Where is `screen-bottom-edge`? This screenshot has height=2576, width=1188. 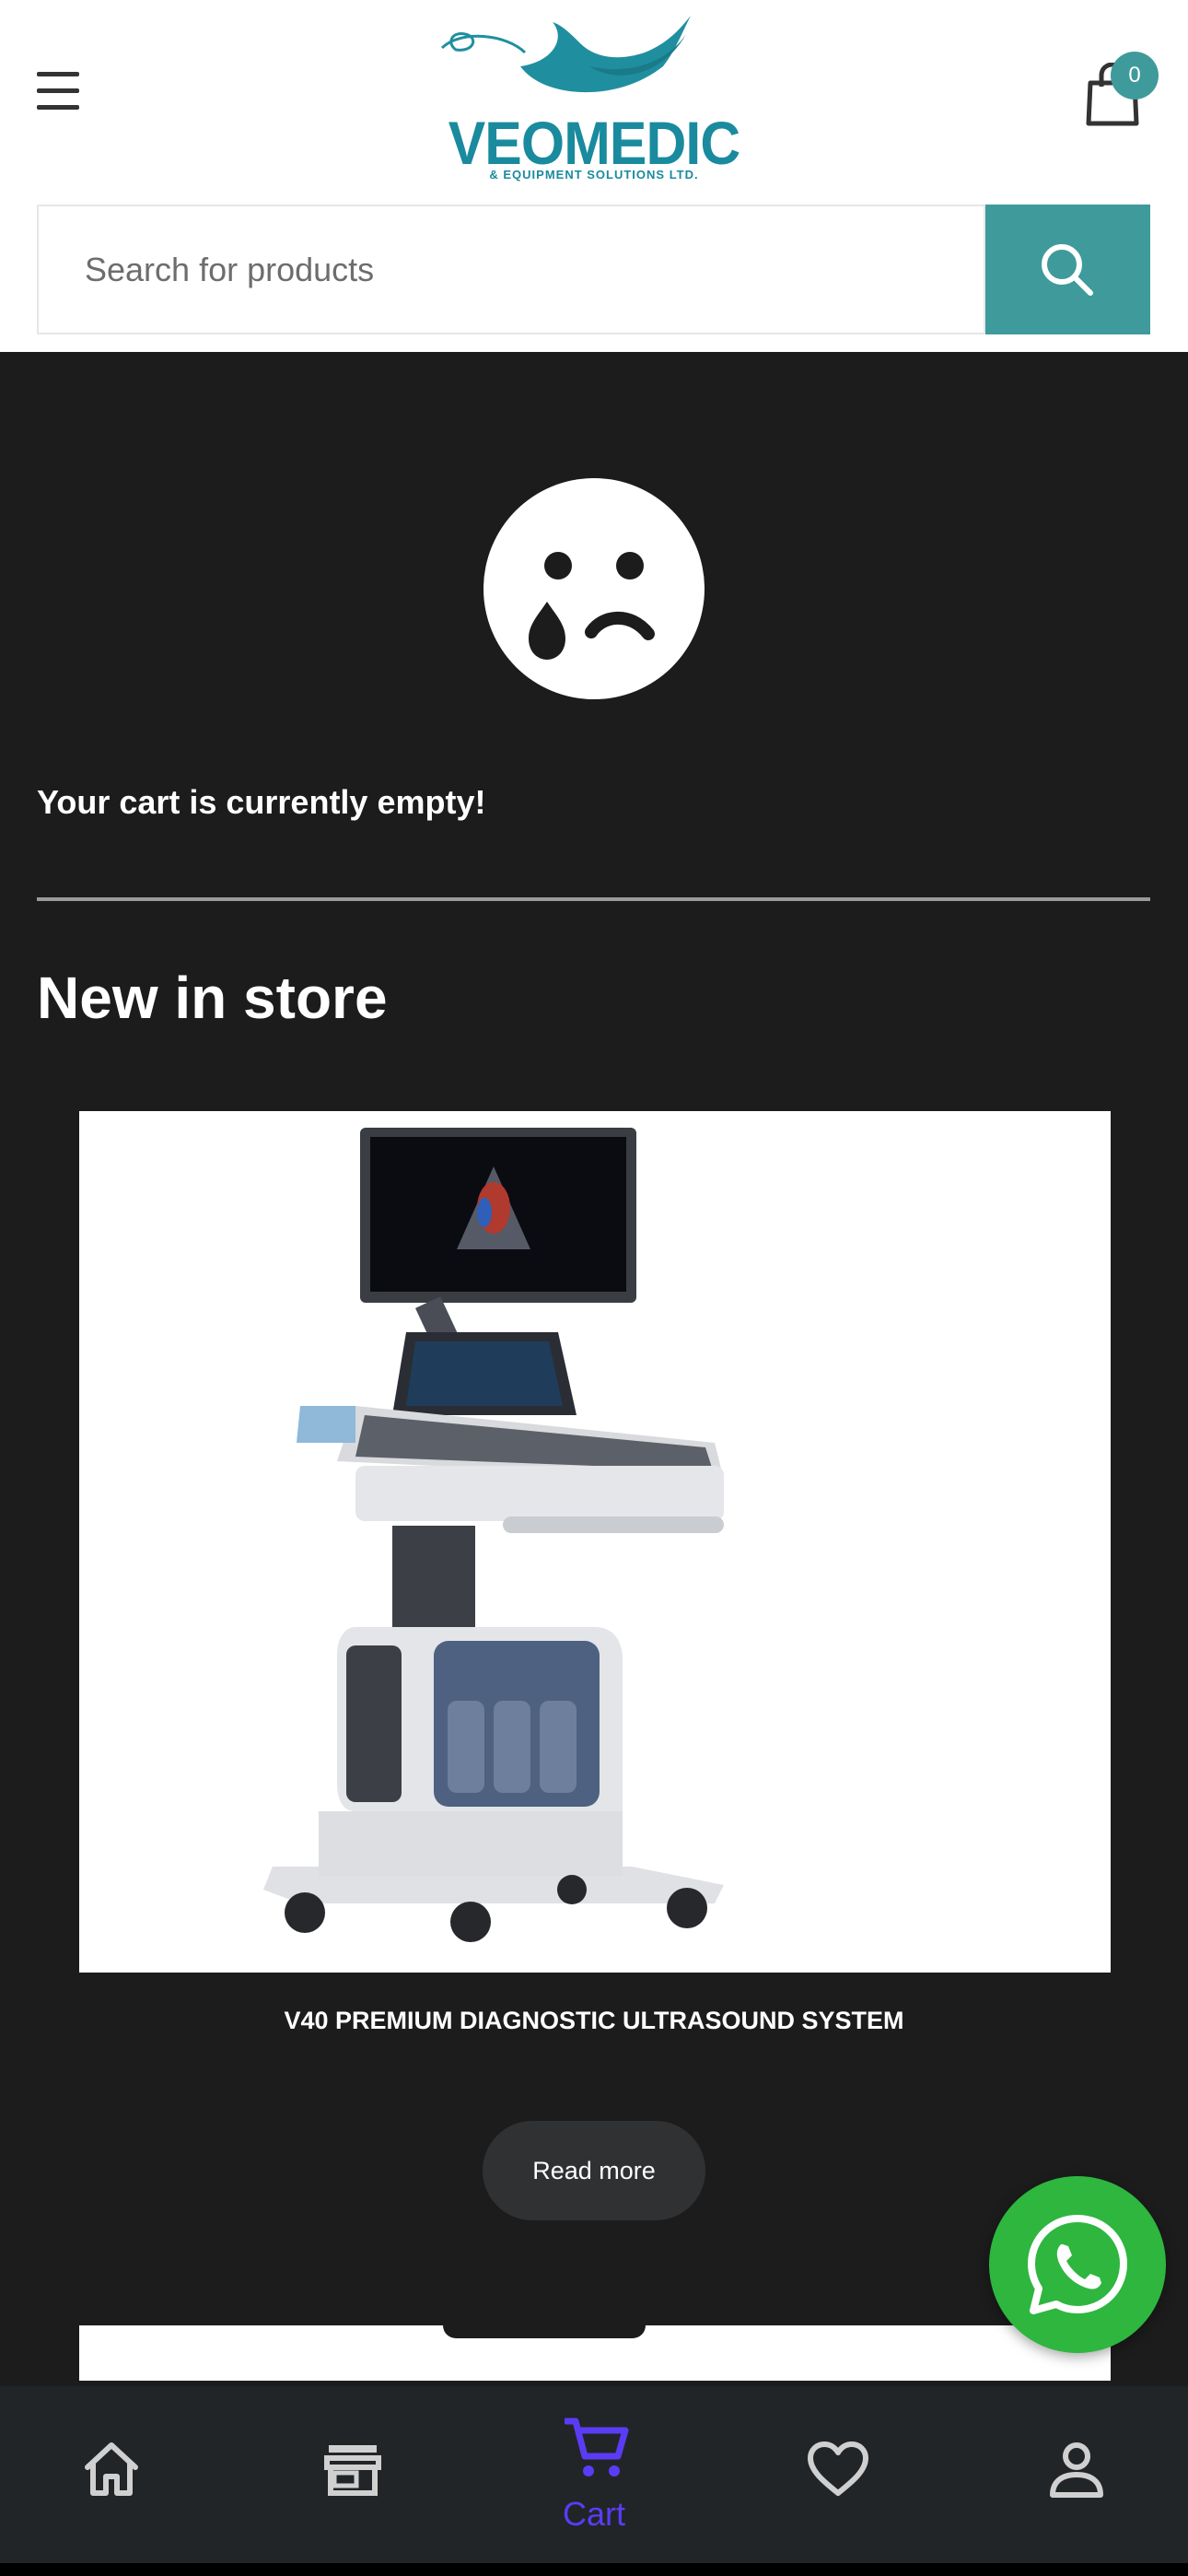
screen-bottom-edge is located at coordinates (594, 2569).